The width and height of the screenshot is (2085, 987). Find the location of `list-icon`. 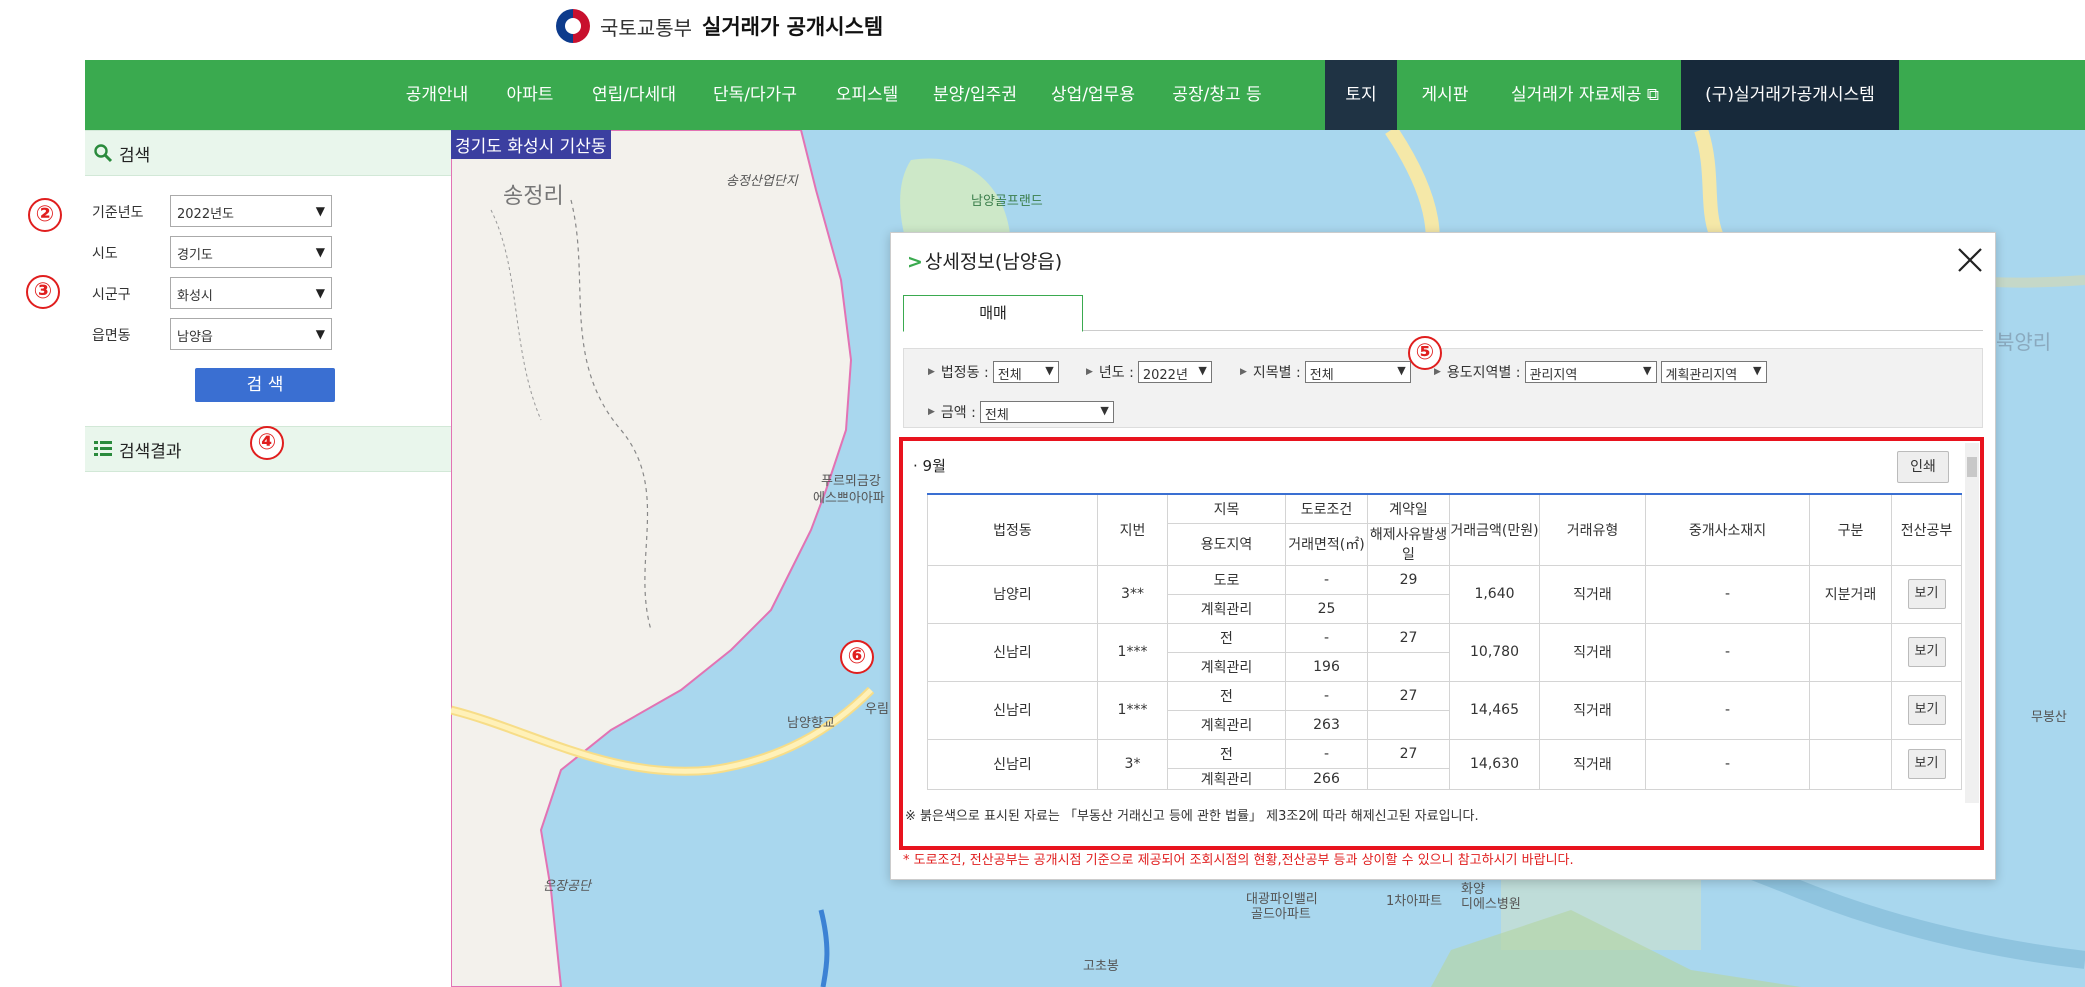

list-icon is located at coordinates (103, 448).